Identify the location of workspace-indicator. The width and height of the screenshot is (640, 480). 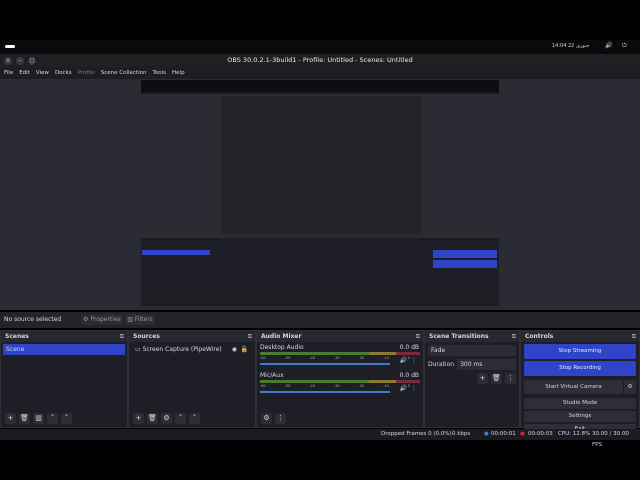
(10, 46).